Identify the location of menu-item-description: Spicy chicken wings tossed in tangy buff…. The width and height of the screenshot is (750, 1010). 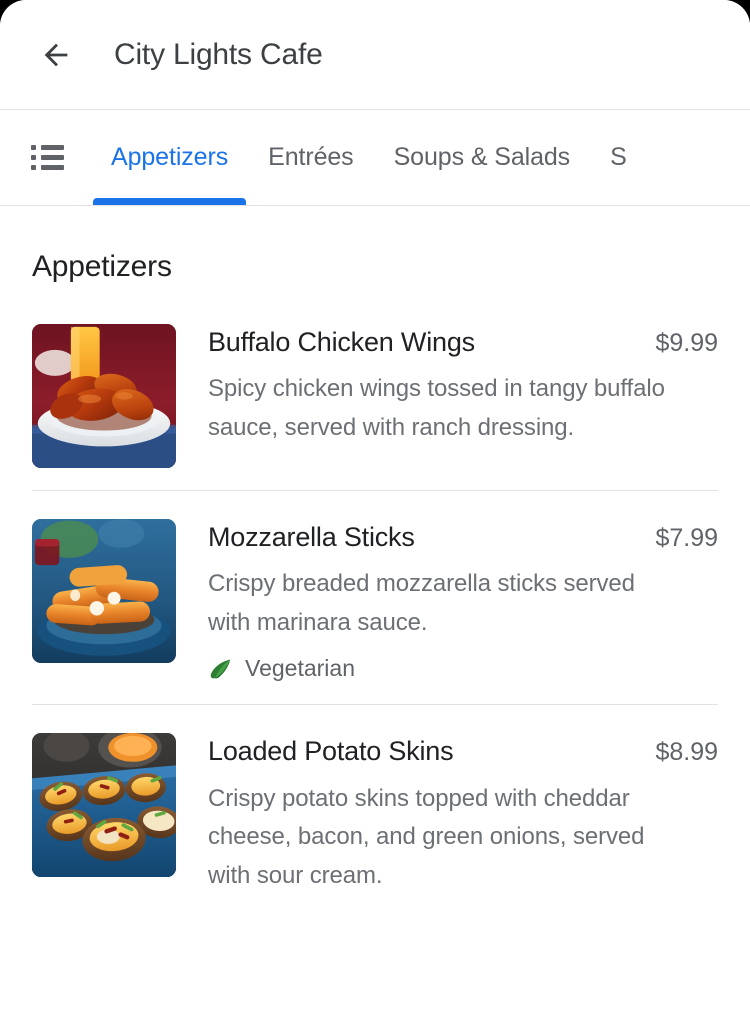
(436, 408).